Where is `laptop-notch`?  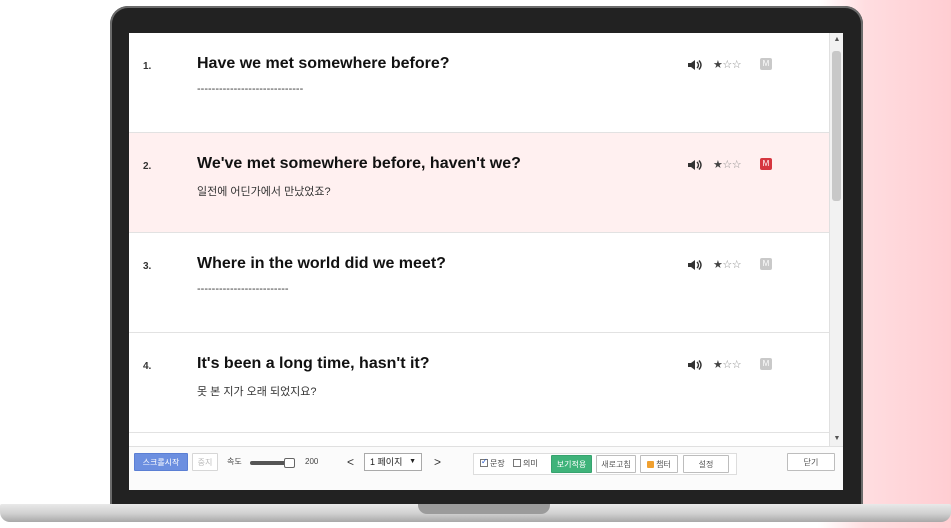 laptop-notch is located at coordinates (484, 509).